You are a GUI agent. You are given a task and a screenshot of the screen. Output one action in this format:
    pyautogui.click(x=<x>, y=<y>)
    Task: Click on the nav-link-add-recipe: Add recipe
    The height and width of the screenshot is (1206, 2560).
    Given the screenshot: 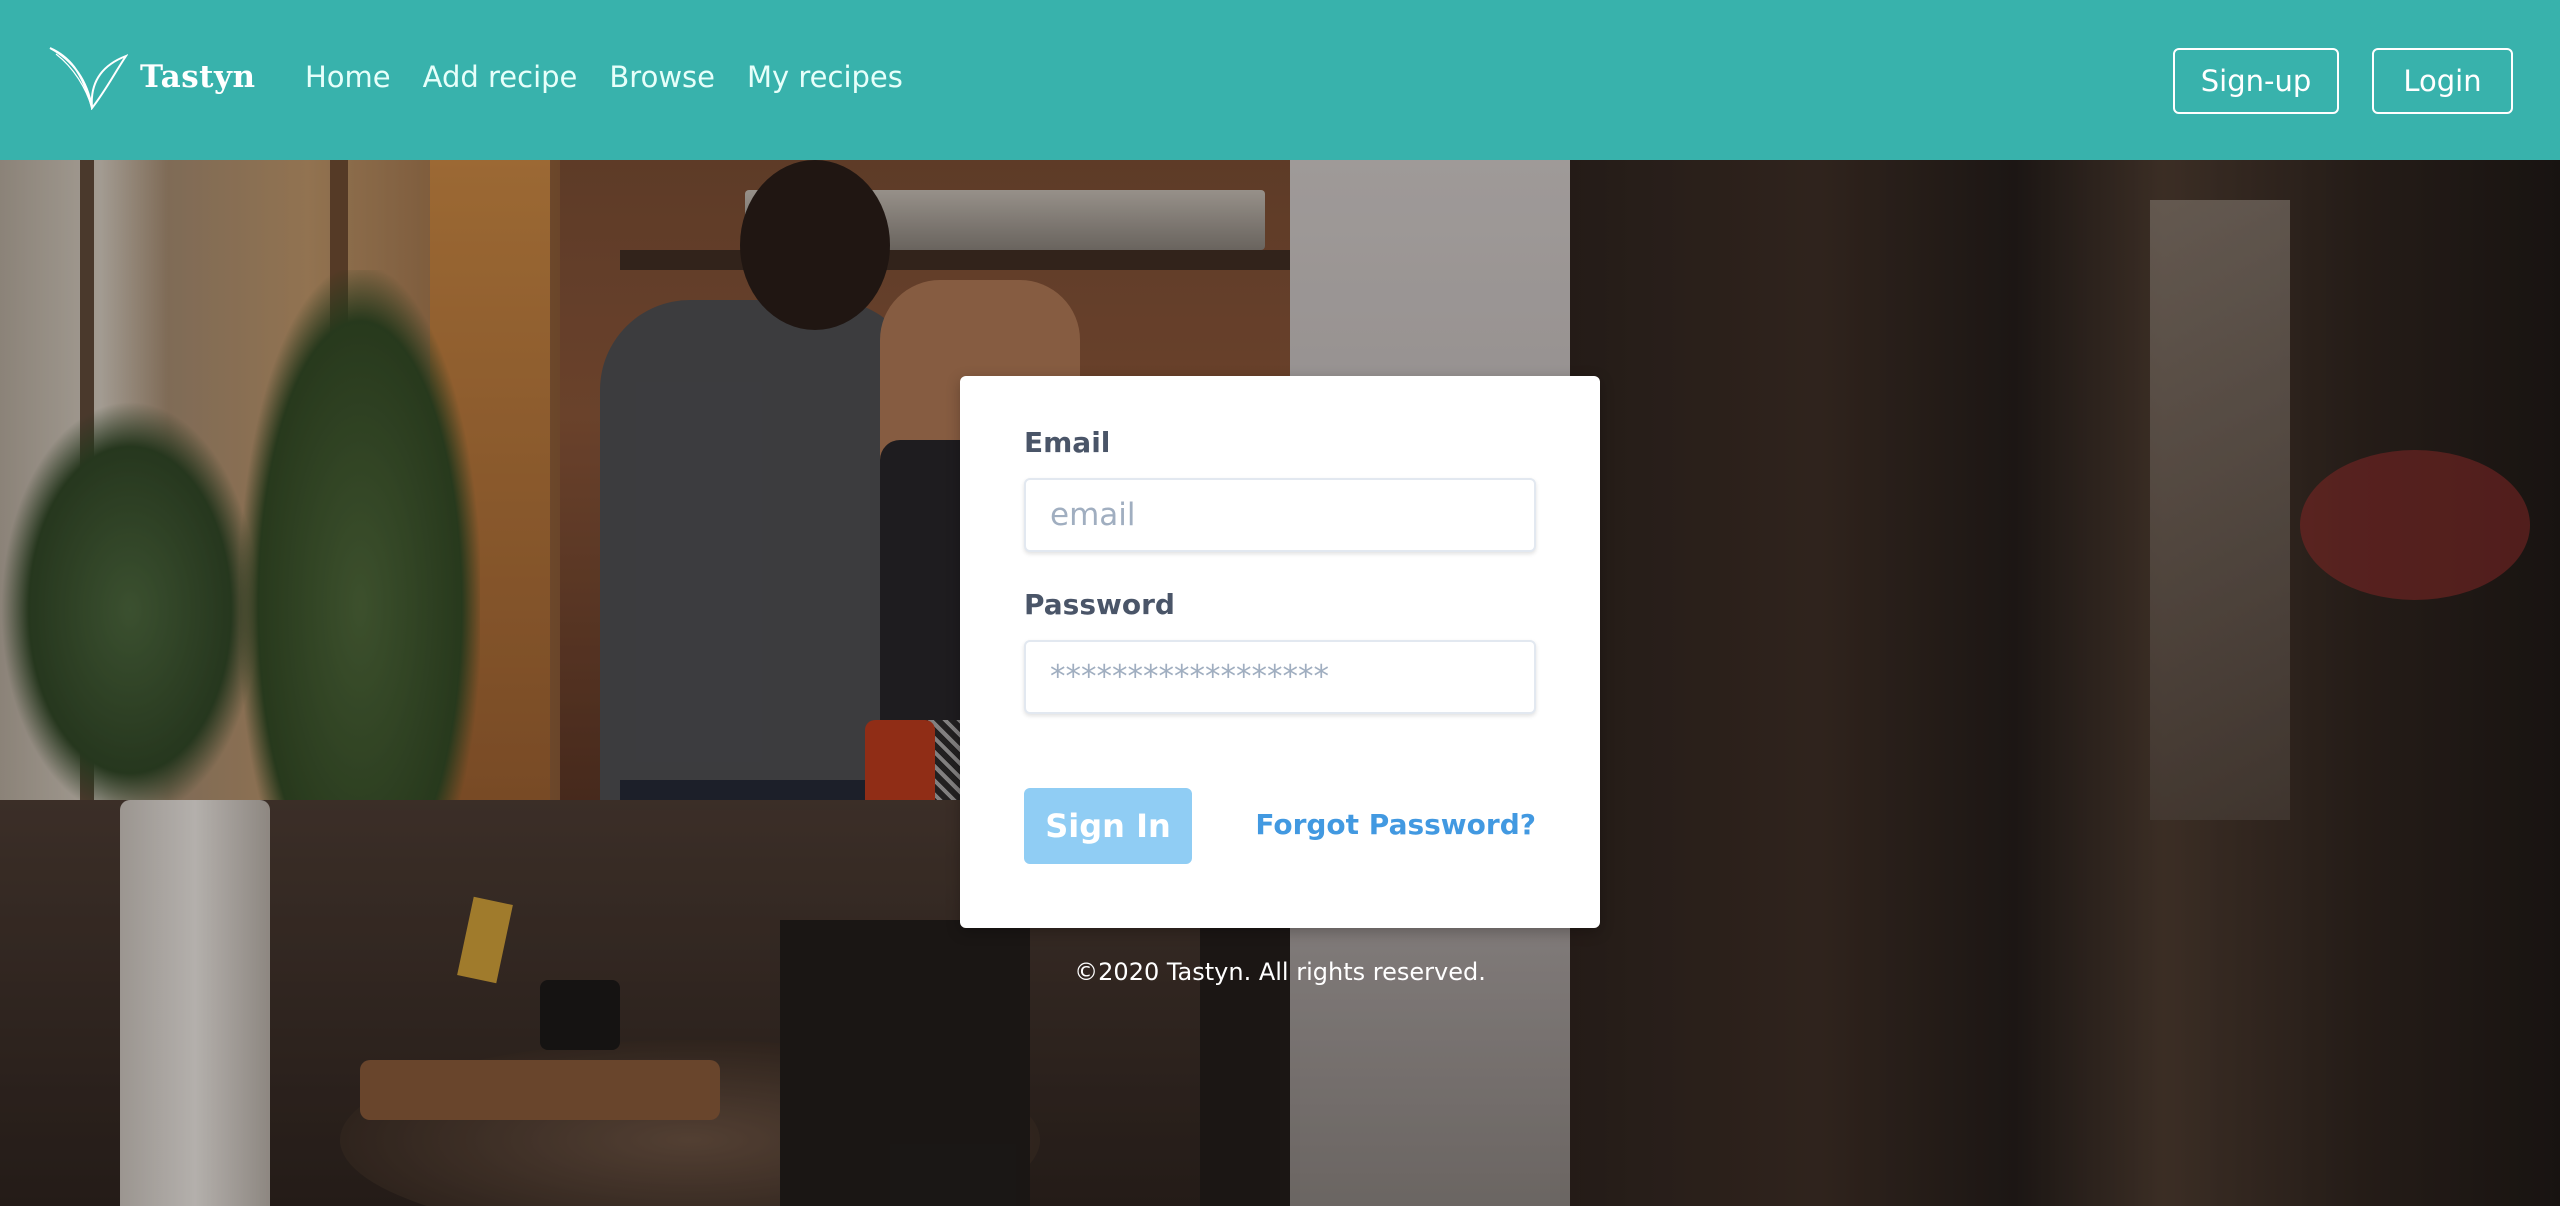 What is the action you would take?
    pyautogui.click(x=500, y=77)
    